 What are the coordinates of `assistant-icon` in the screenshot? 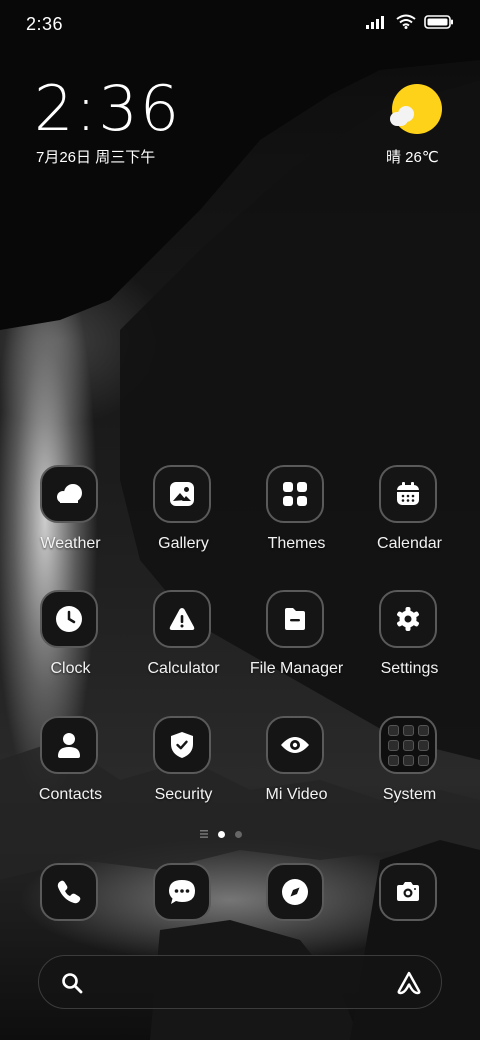 It's located at (409, 983).